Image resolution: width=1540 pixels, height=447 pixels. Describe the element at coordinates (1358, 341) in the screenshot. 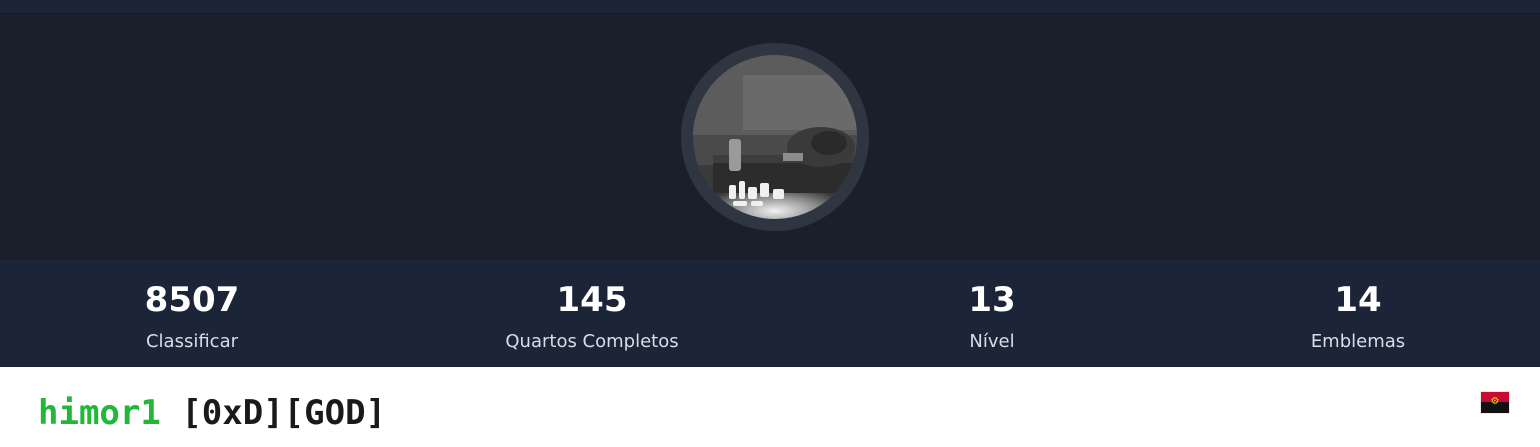

I see `stat-badges-label: Emblemas` at that location.